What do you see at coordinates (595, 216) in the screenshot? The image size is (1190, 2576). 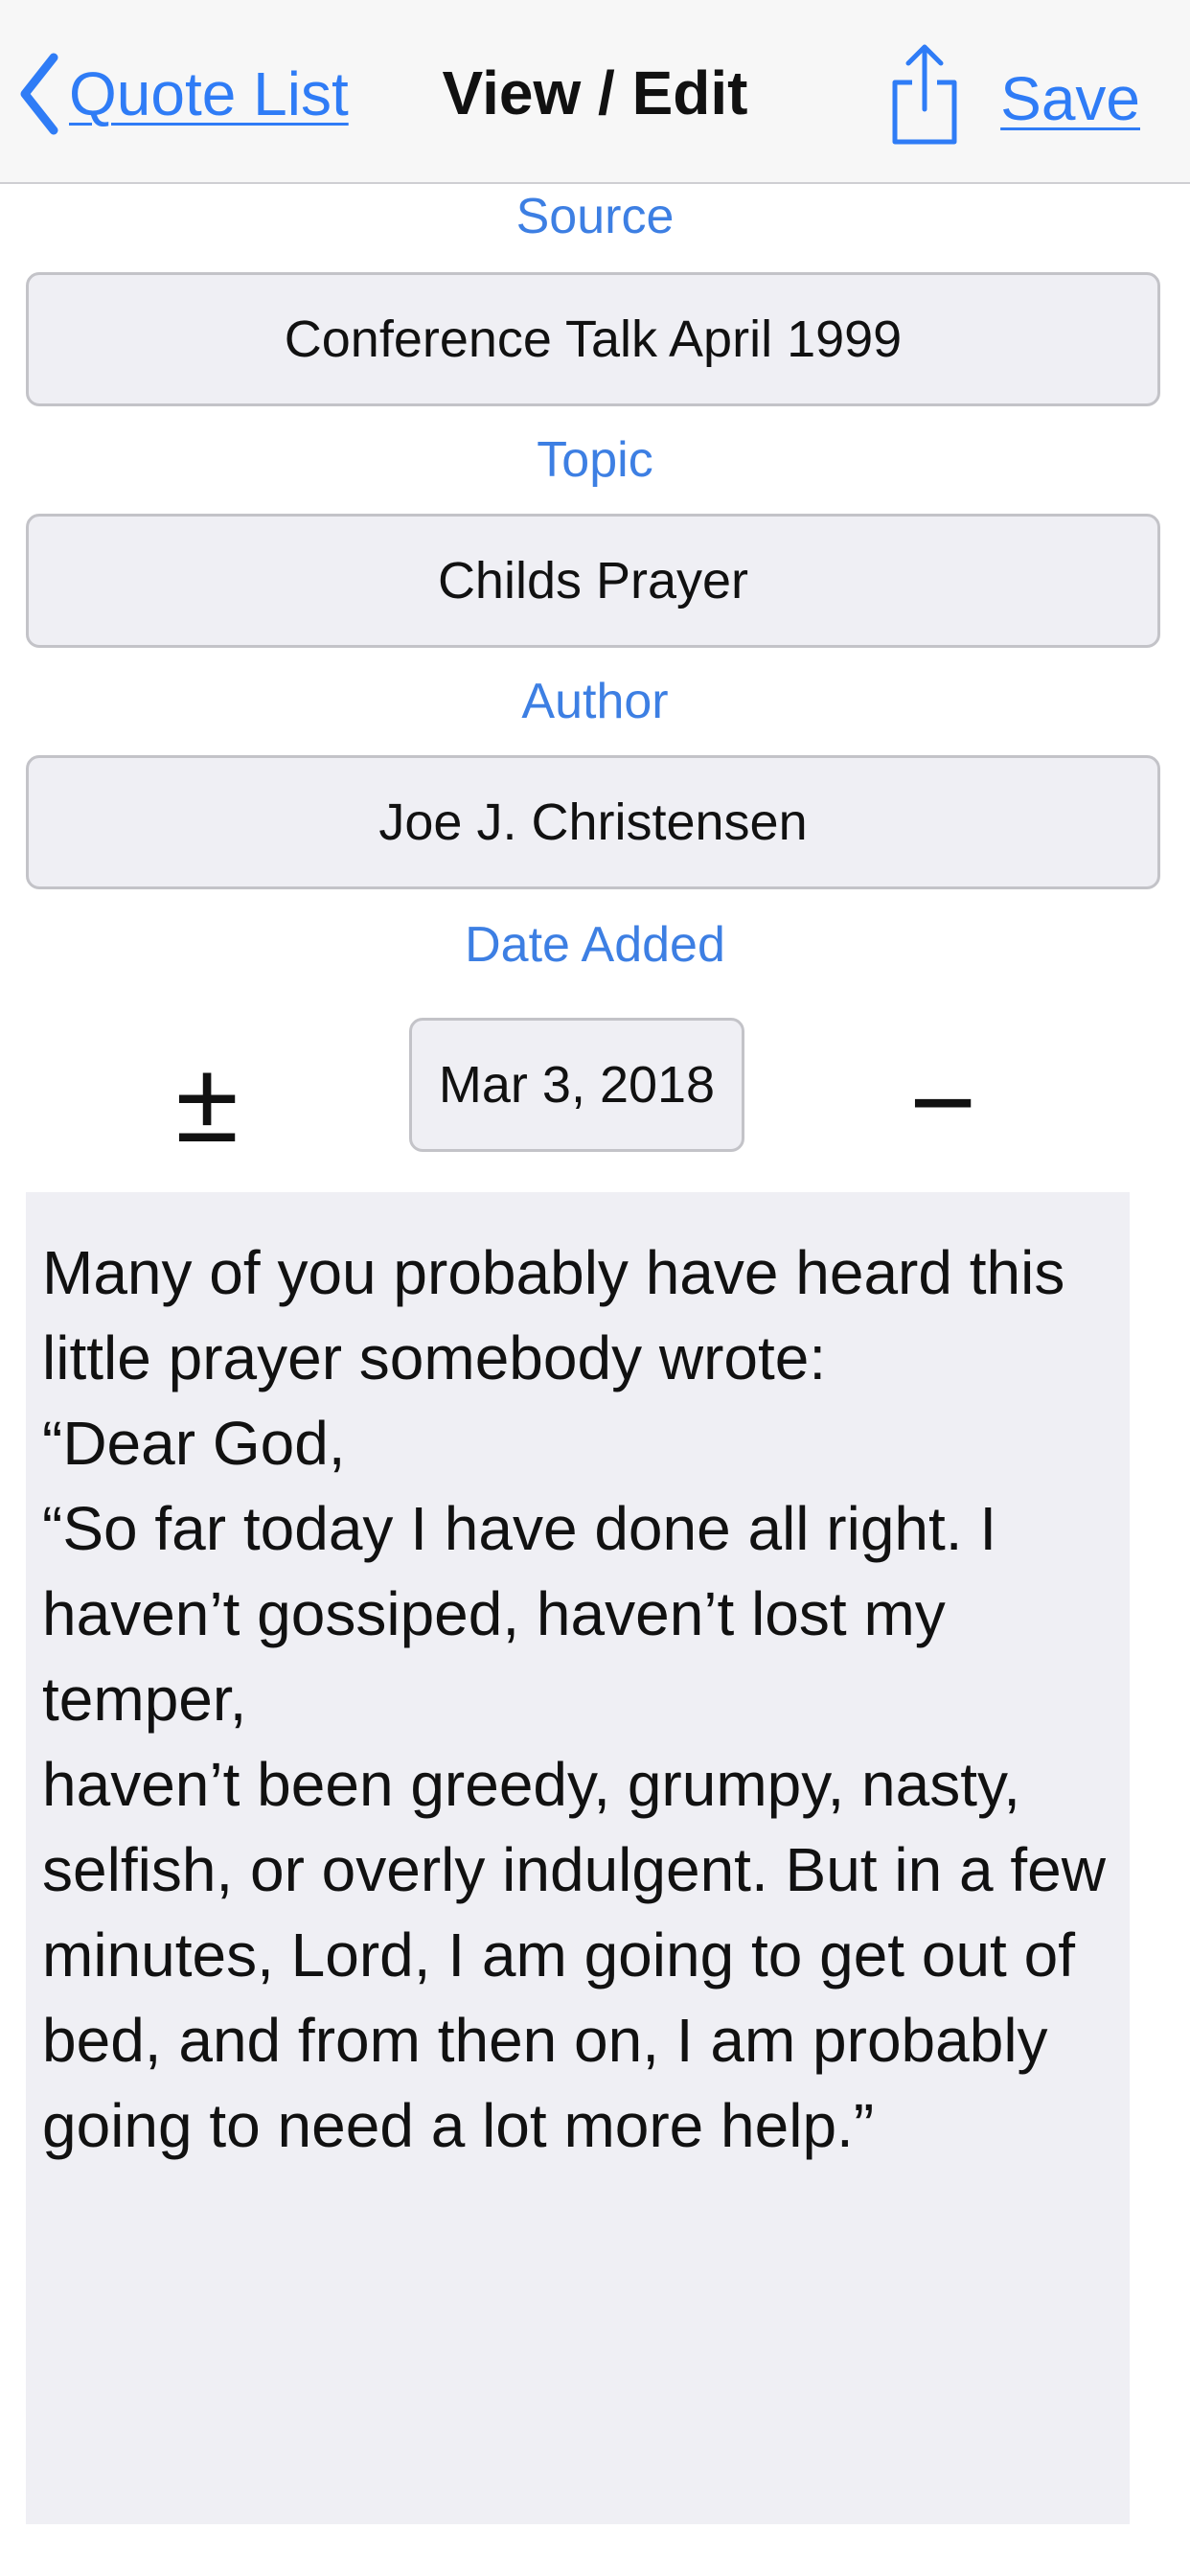 I see `source-label: Source` at bounding box center [595, 216].